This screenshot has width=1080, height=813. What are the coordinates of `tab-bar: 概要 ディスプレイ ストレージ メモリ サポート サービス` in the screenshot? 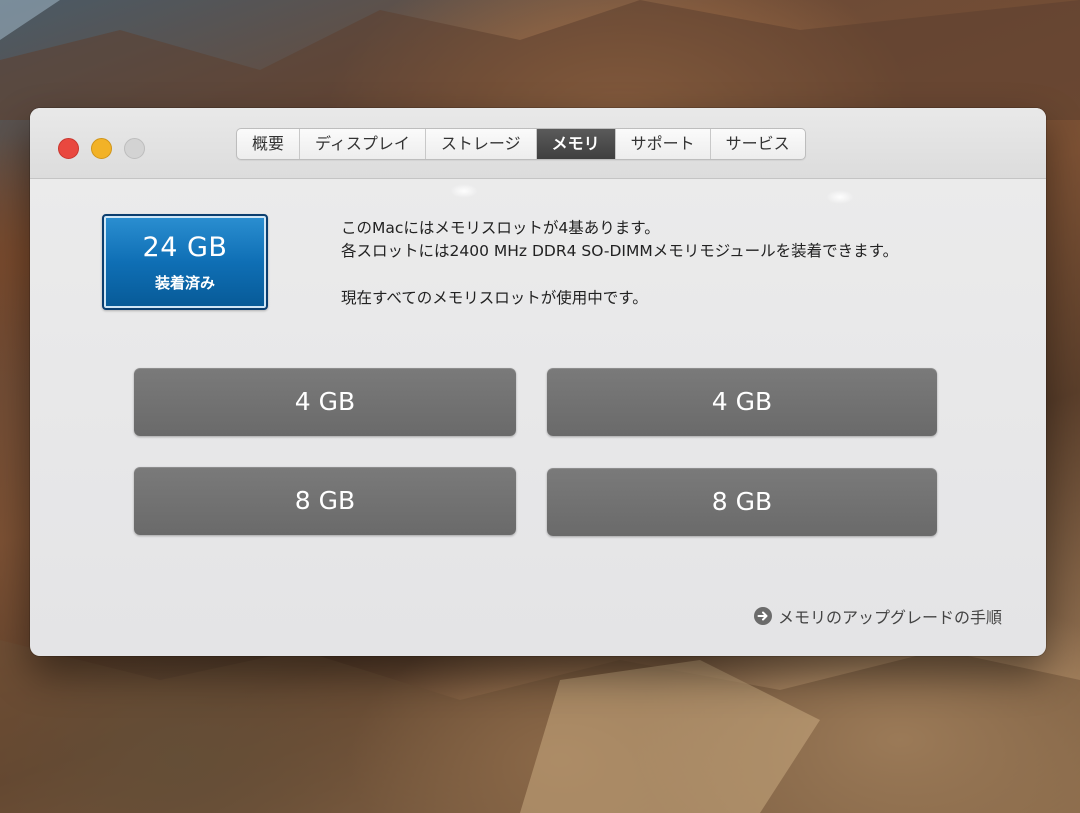 It's located at (521, 144).